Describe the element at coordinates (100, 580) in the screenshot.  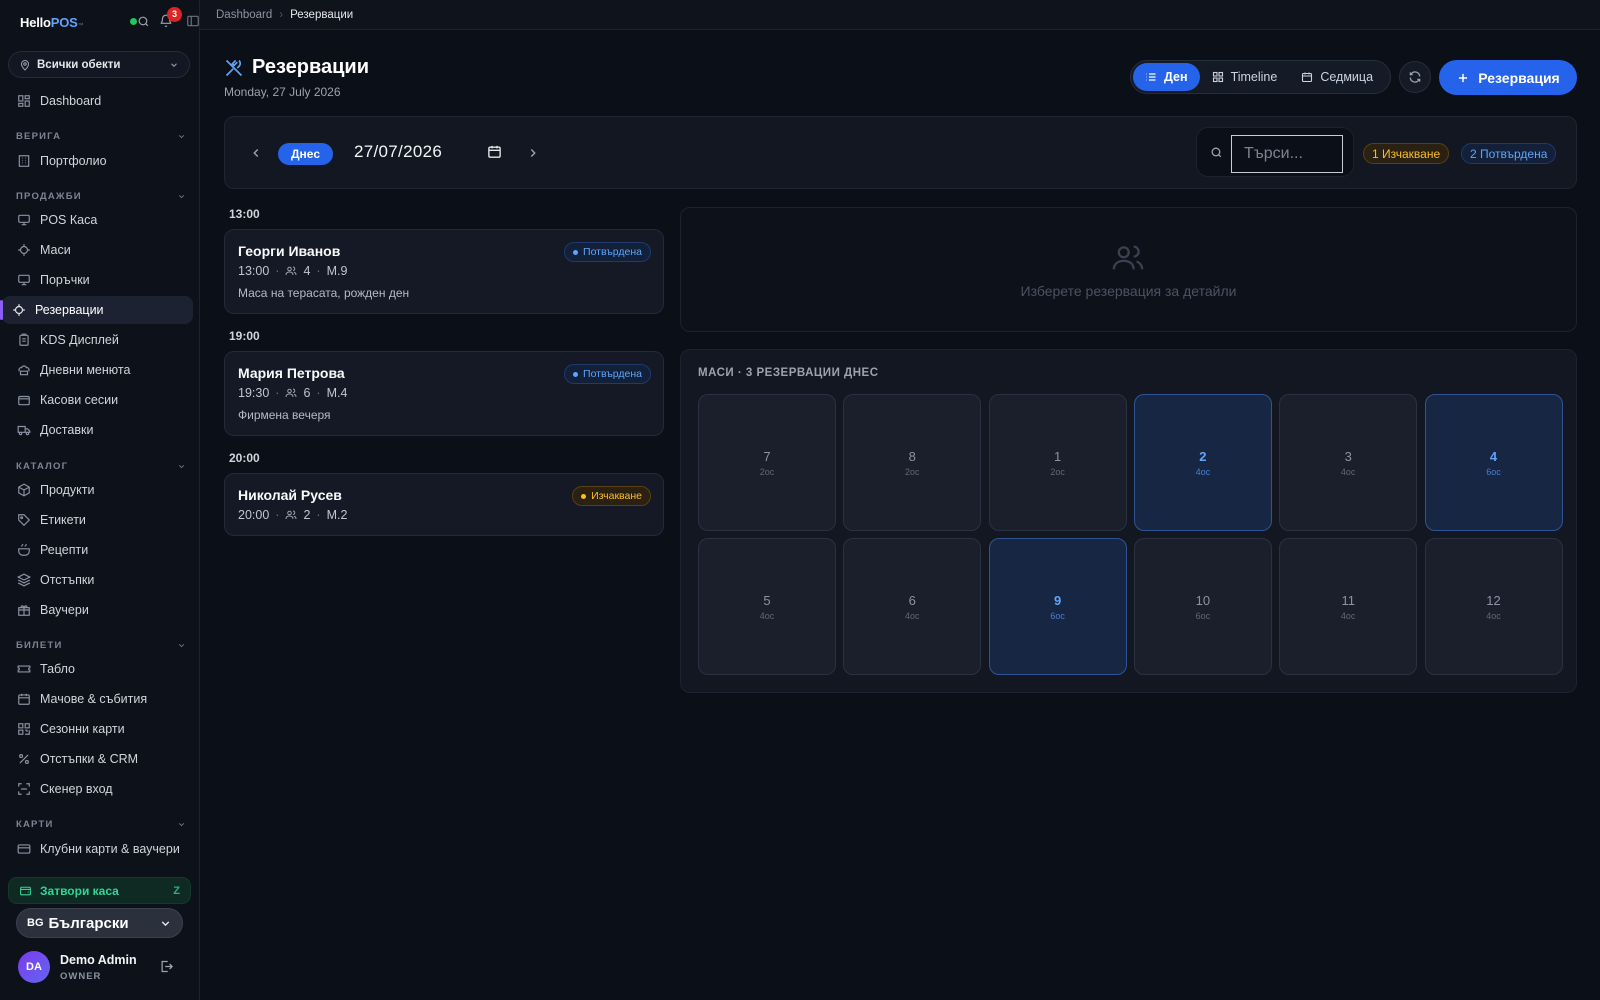
I see `sidebar-item-discounts: Отстъпки` at that location.